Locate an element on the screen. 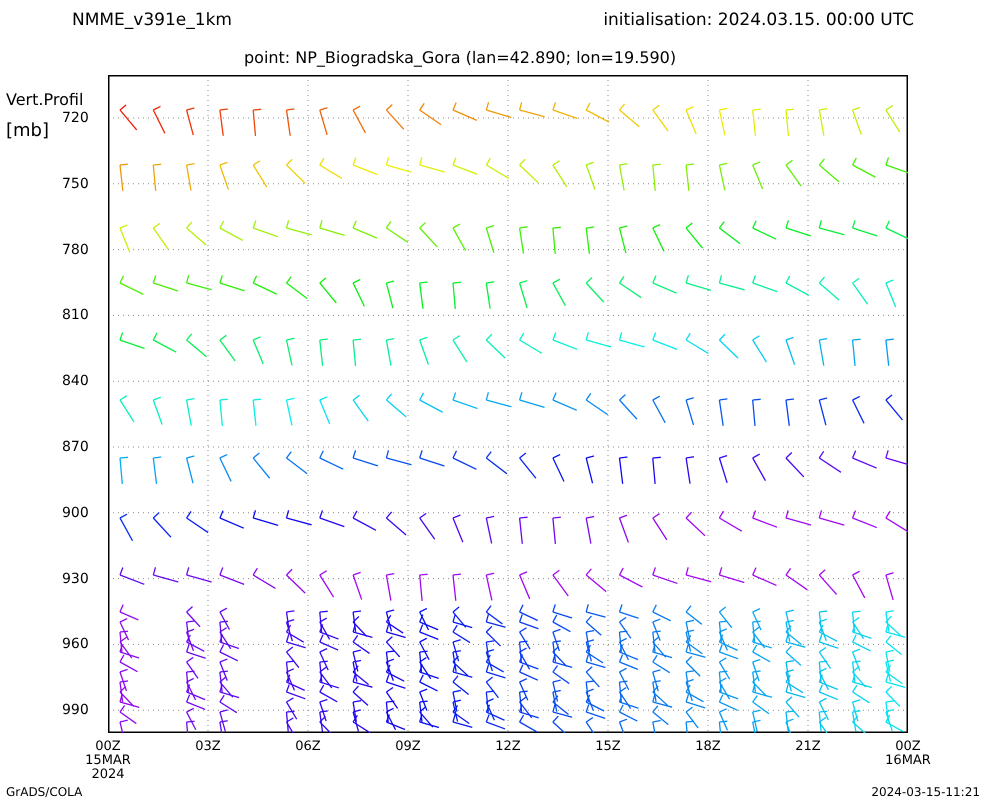 Image resolution: width=1000 pixels, height=800 pixels. axis-tick-label: 06Z is located at coordinates (308, 747).